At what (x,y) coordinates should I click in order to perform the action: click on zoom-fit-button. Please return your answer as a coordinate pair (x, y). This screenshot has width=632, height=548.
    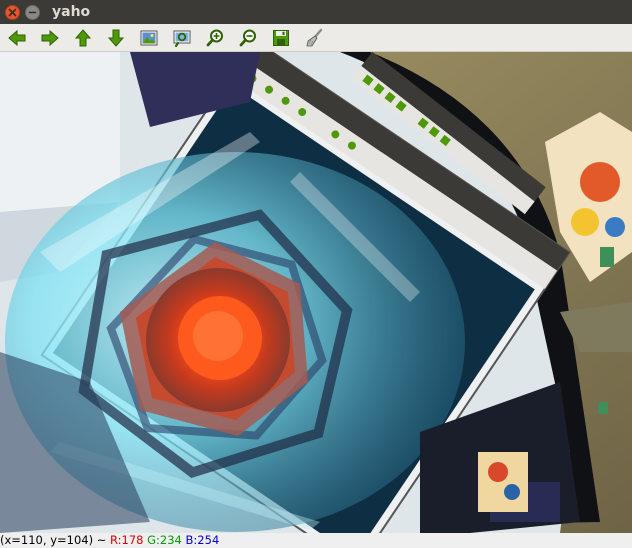
    Looking at the image, I should click on (182, 38).